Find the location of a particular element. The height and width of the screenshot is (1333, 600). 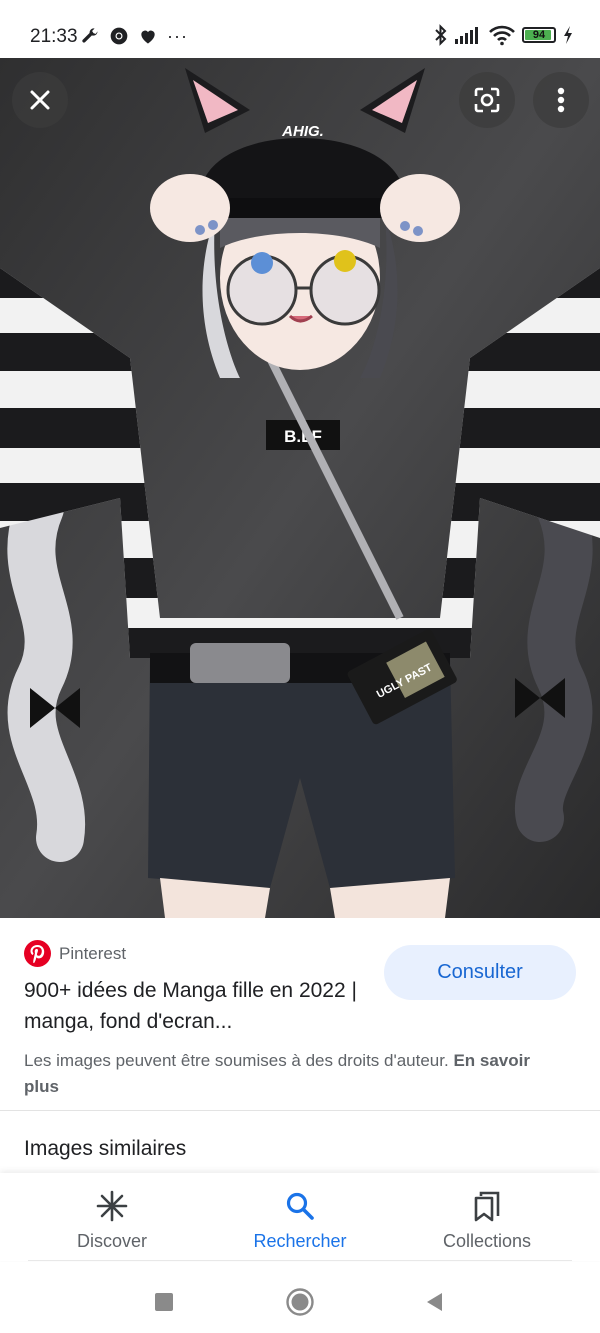

recents-square-icon is located at coordinates (164, 1302).